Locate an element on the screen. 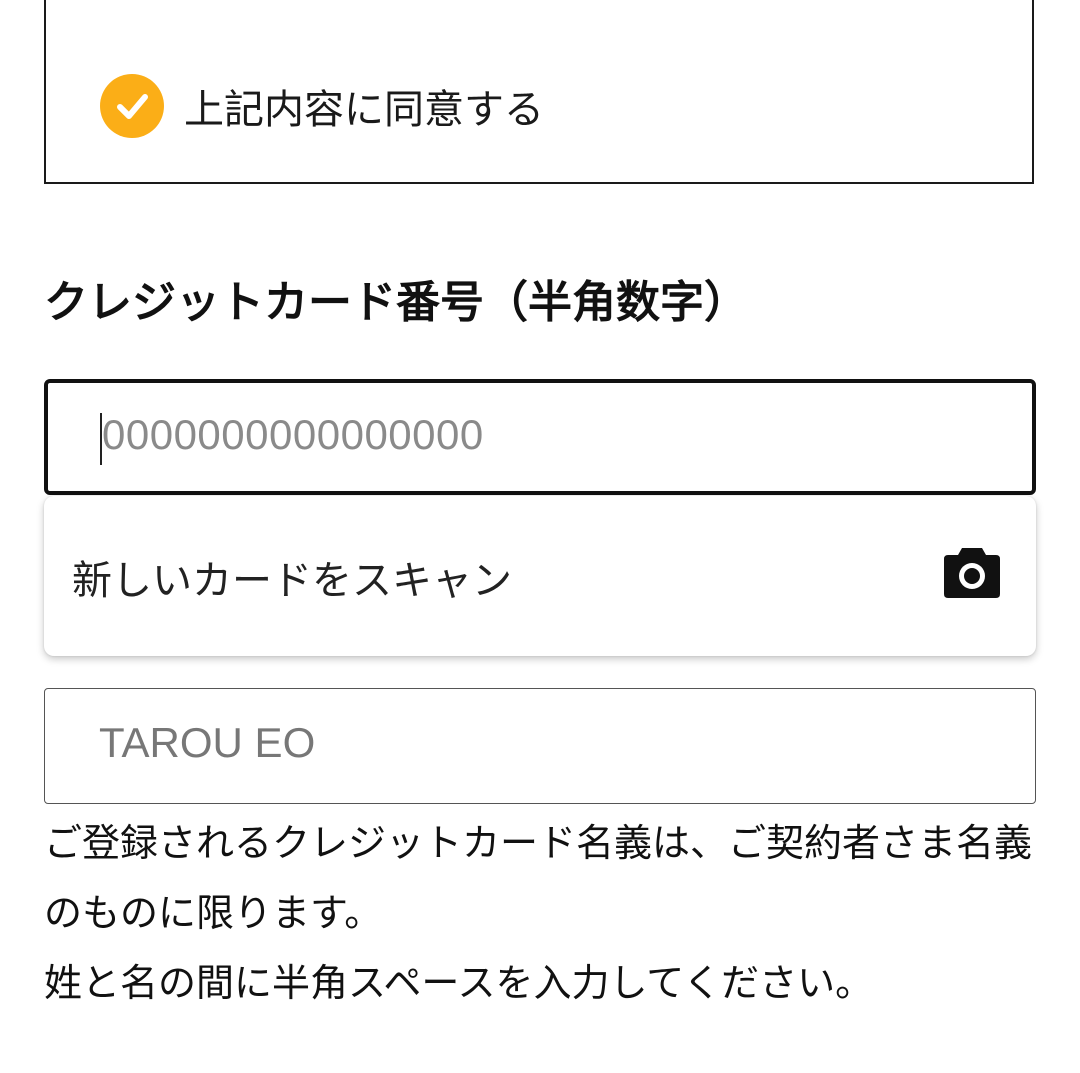 This screenshot has width=1080, height=1073. agreement-checkbox-row: 上記内容に同意する is located at coordinates (322, 106).